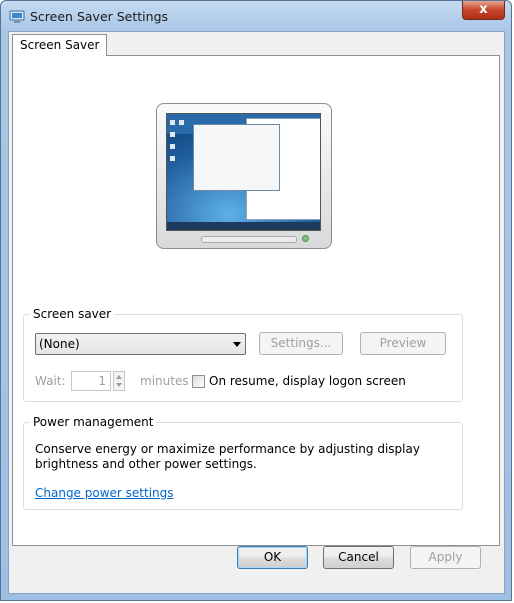 This screenshot has width=514, height=603. I want to click on close-button: x, so click(483, 10).